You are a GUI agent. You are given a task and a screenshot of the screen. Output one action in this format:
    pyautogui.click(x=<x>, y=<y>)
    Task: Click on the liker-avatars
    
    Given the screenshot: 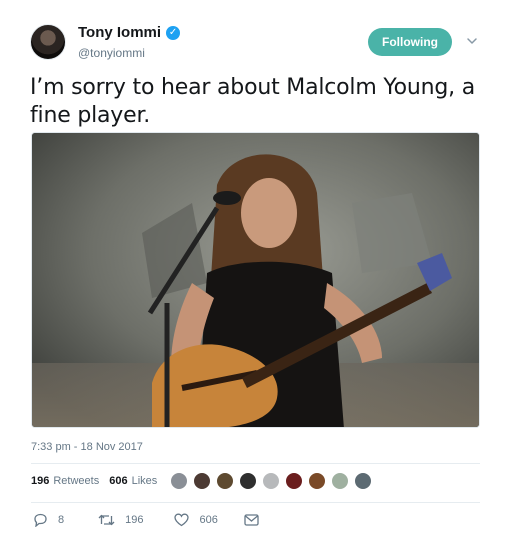 What is the action you would take?
    pyautogui.click(x=271, y=481)
    